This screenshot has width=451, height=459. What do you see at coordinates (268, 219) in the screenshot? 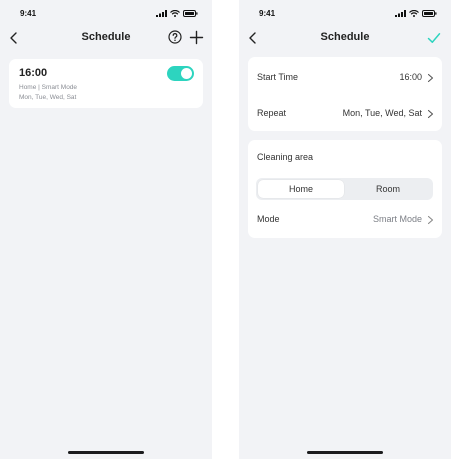
I see `mode-label: Mode` at bounding box center [268, 219].